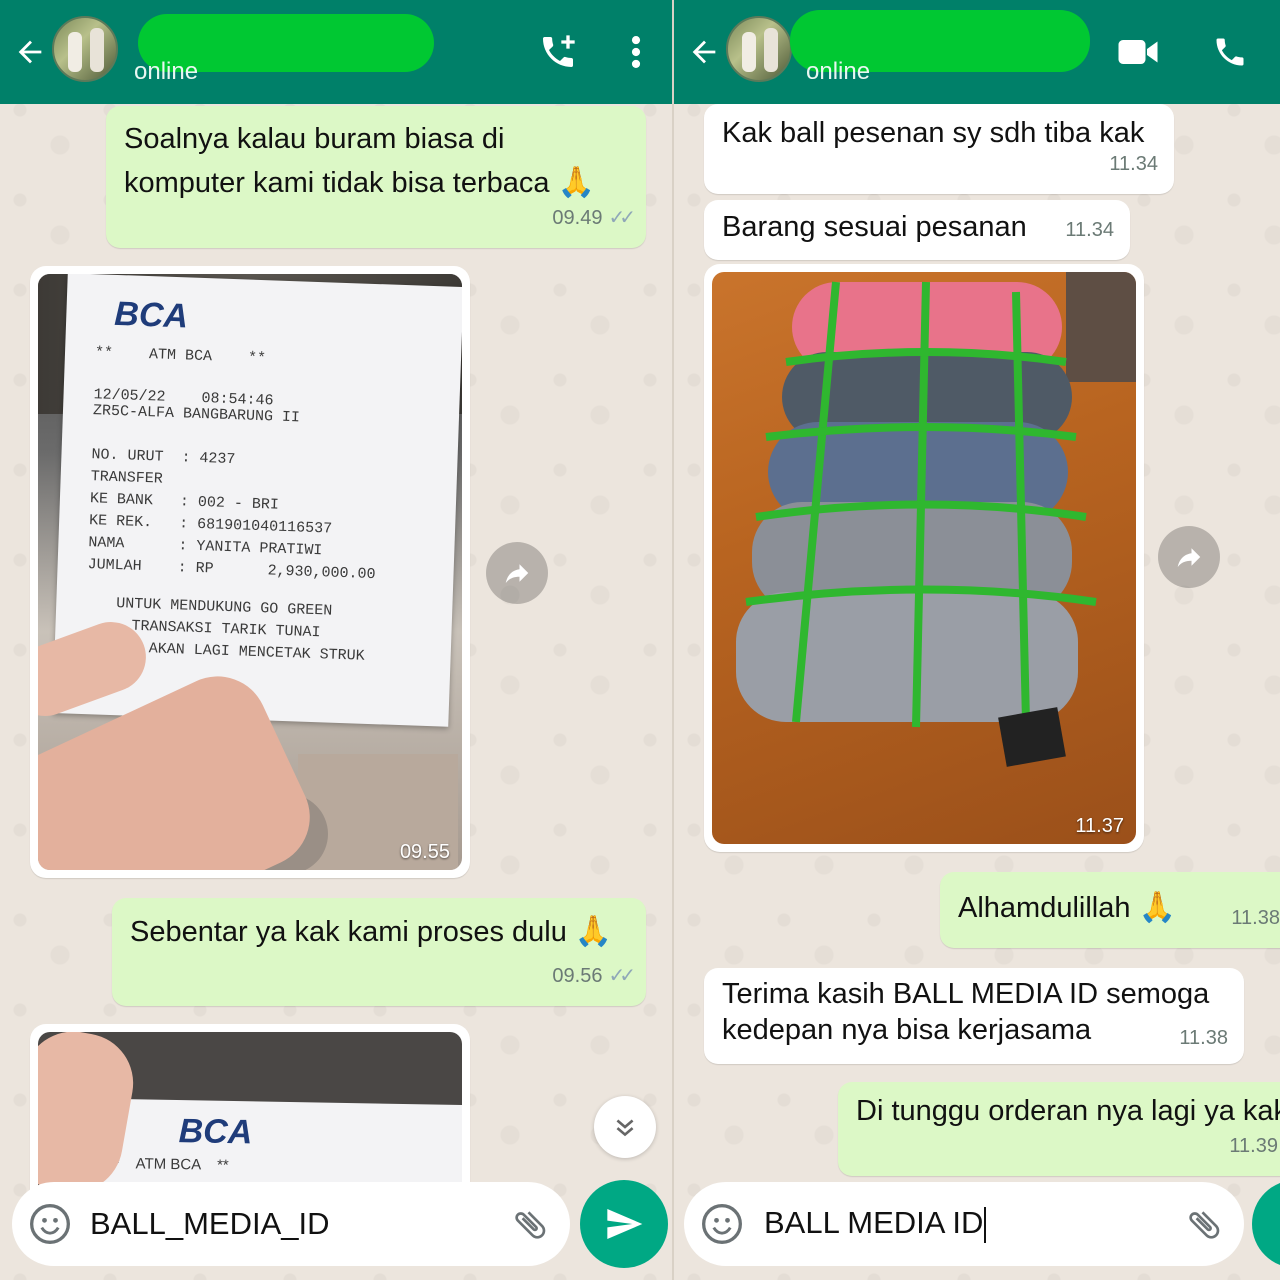  I want to click on message-incoming: Kak ball pesenan sy sdh tiba kak 11.34, so click(939, 149).